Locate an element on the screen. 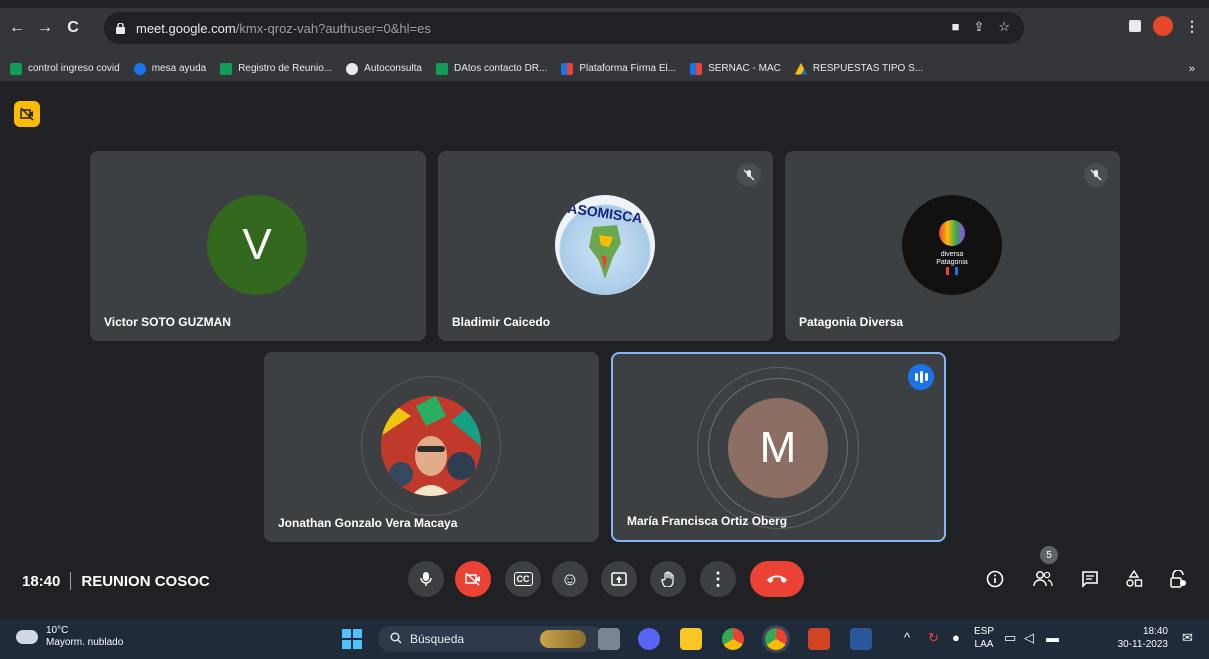  start-button is located at coordinates (352, 639).